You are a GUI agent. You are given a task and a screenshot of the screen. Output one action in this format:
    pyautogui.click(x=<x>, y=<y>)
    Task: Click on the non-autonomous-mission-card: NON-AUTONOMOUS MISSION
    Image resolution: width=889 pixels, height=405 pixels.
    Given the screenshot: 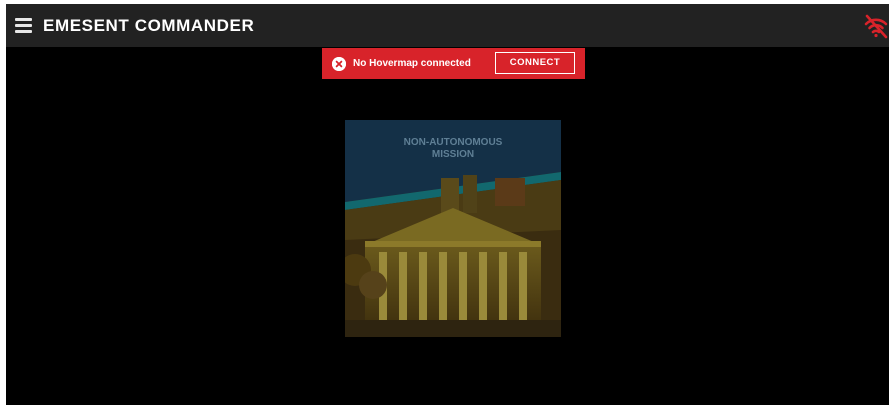 What is the action you would take?
    pyautogui.click(x=453, y=228)
    